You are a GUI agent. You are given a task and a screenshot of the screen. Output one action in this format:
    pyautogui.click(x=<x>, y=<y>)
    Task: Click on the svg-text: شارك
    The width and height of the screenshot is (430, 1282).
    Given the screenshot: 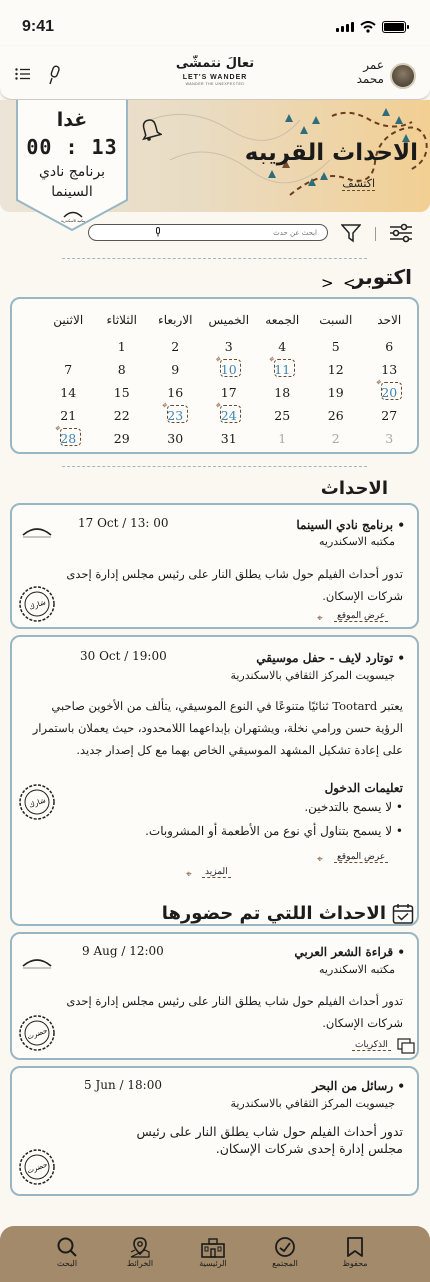 What is the action you would take?
    pyautogui.click(x=37, y=802)
    